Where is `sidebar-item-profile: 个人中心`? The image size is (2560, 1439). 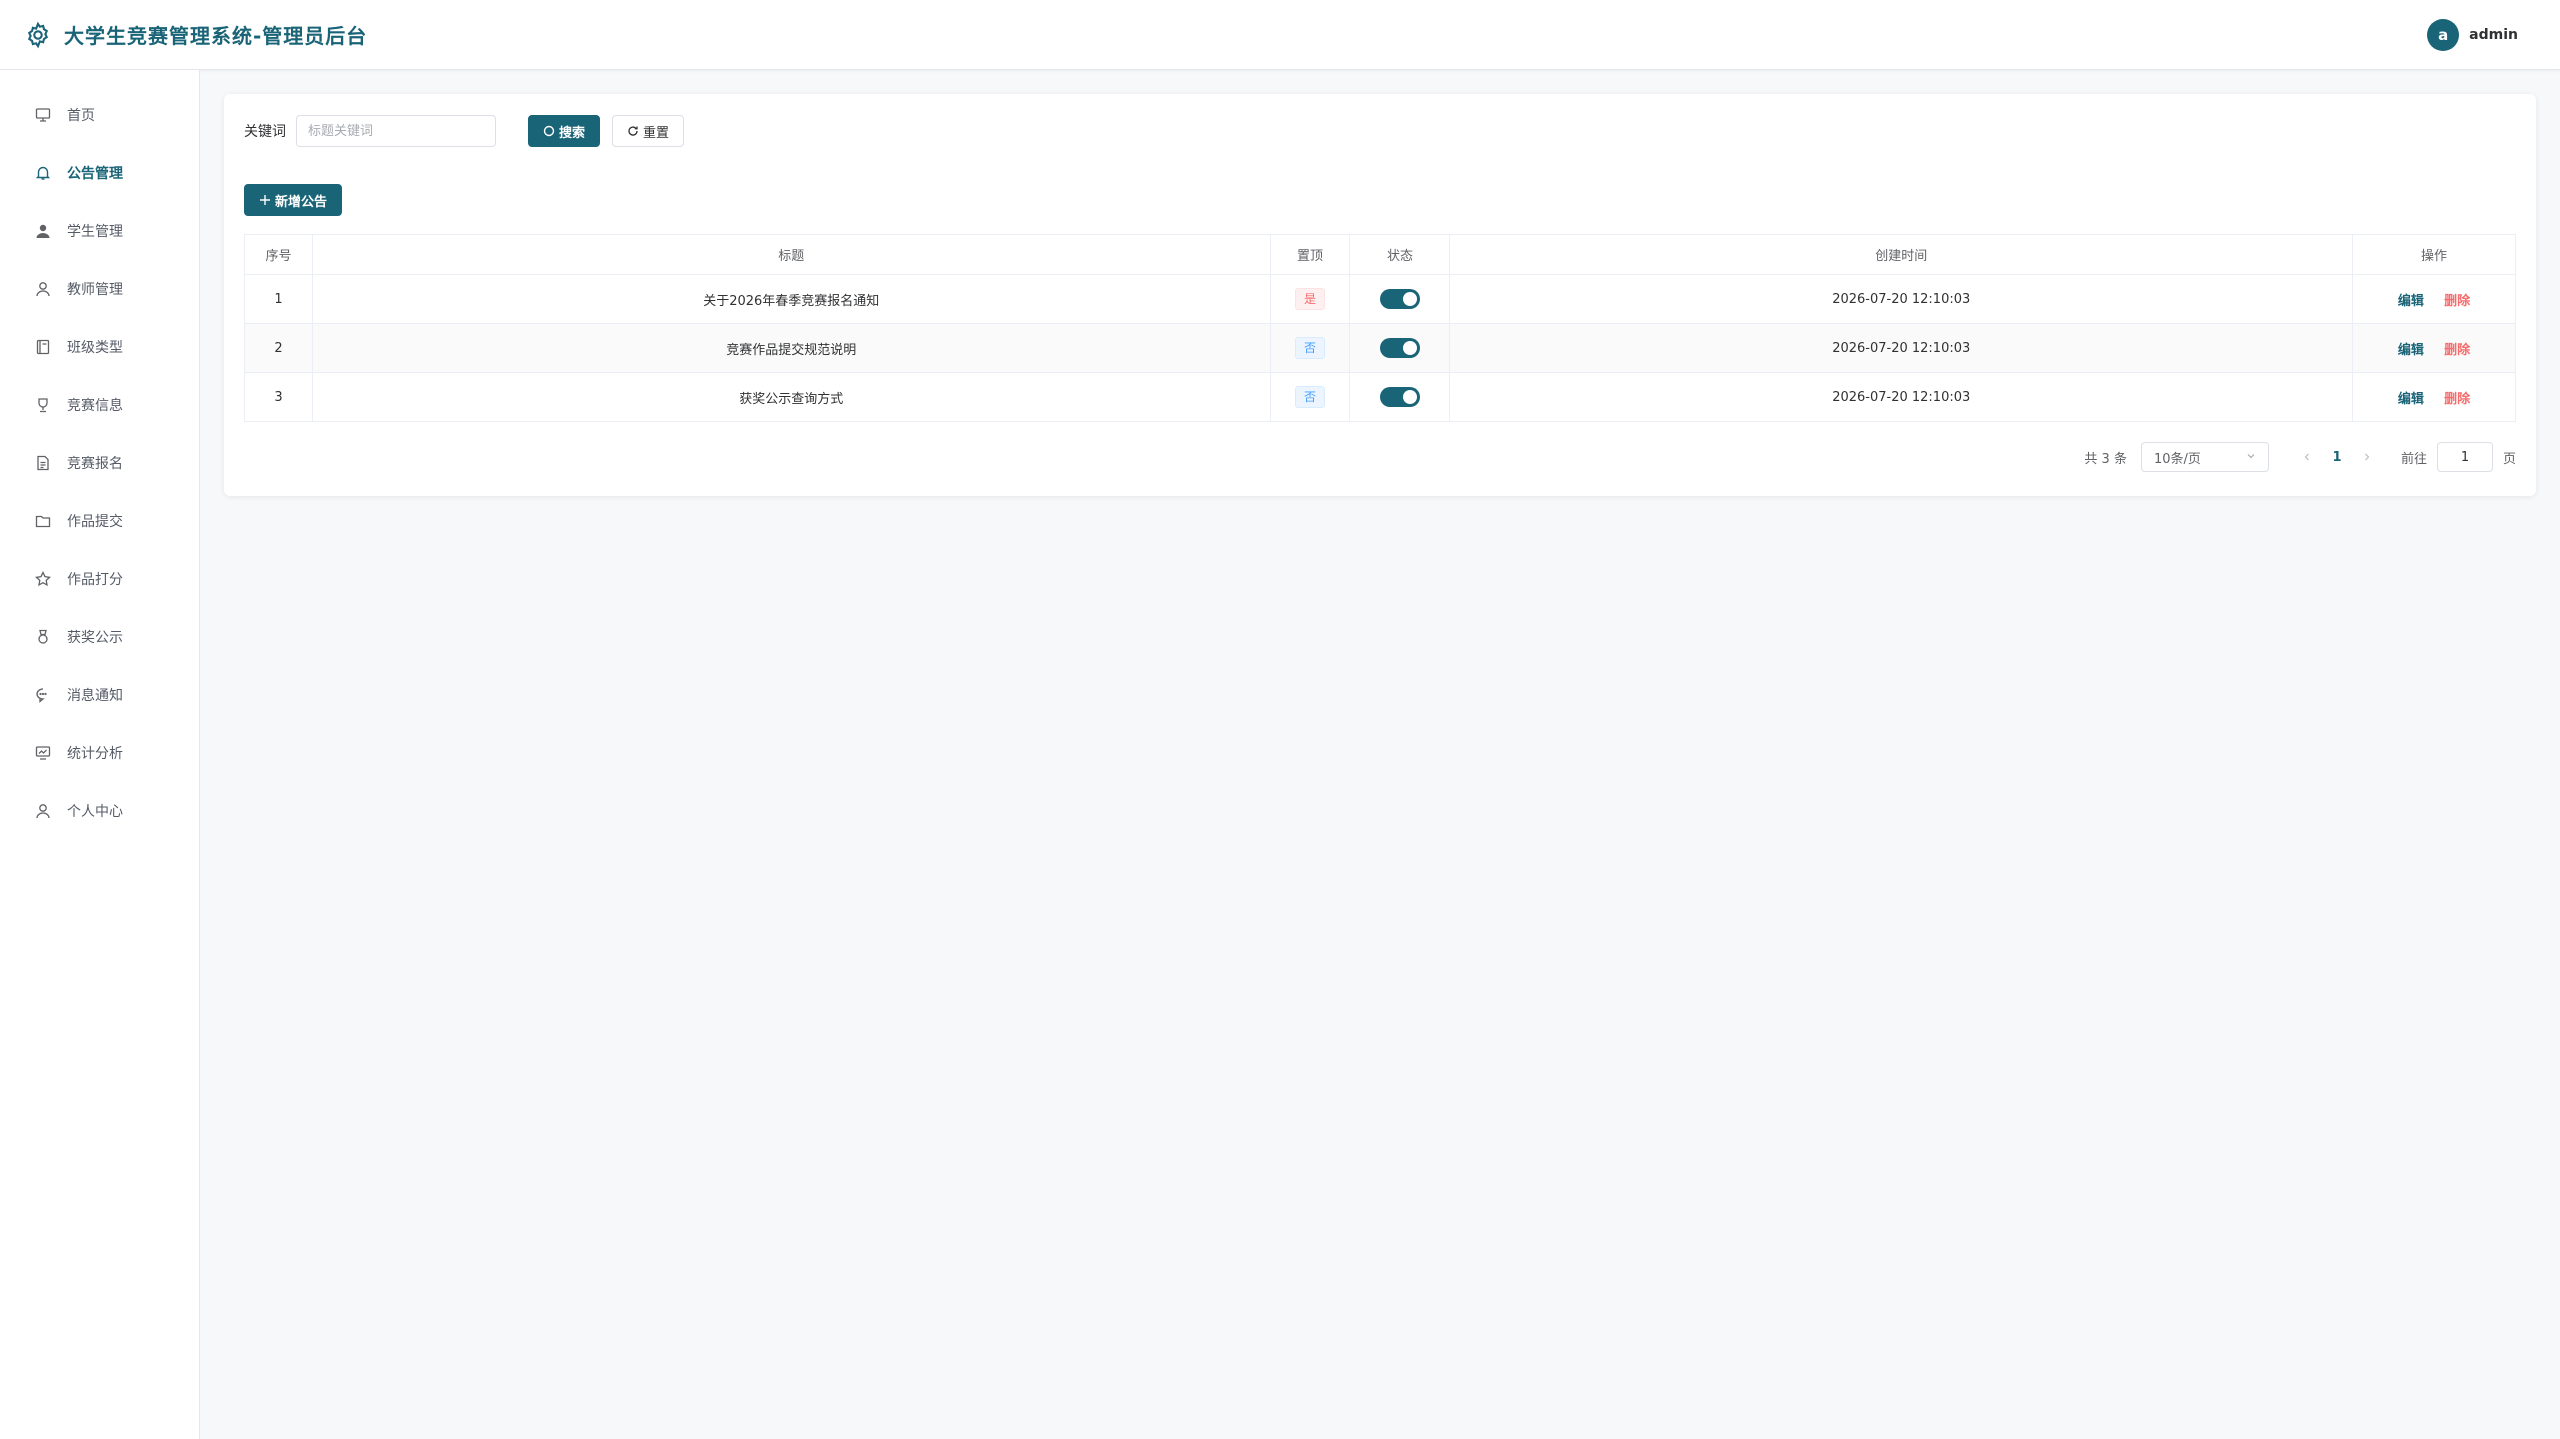 sidebar-item-profile: 个人中心 is located at coordinates (99, 811).